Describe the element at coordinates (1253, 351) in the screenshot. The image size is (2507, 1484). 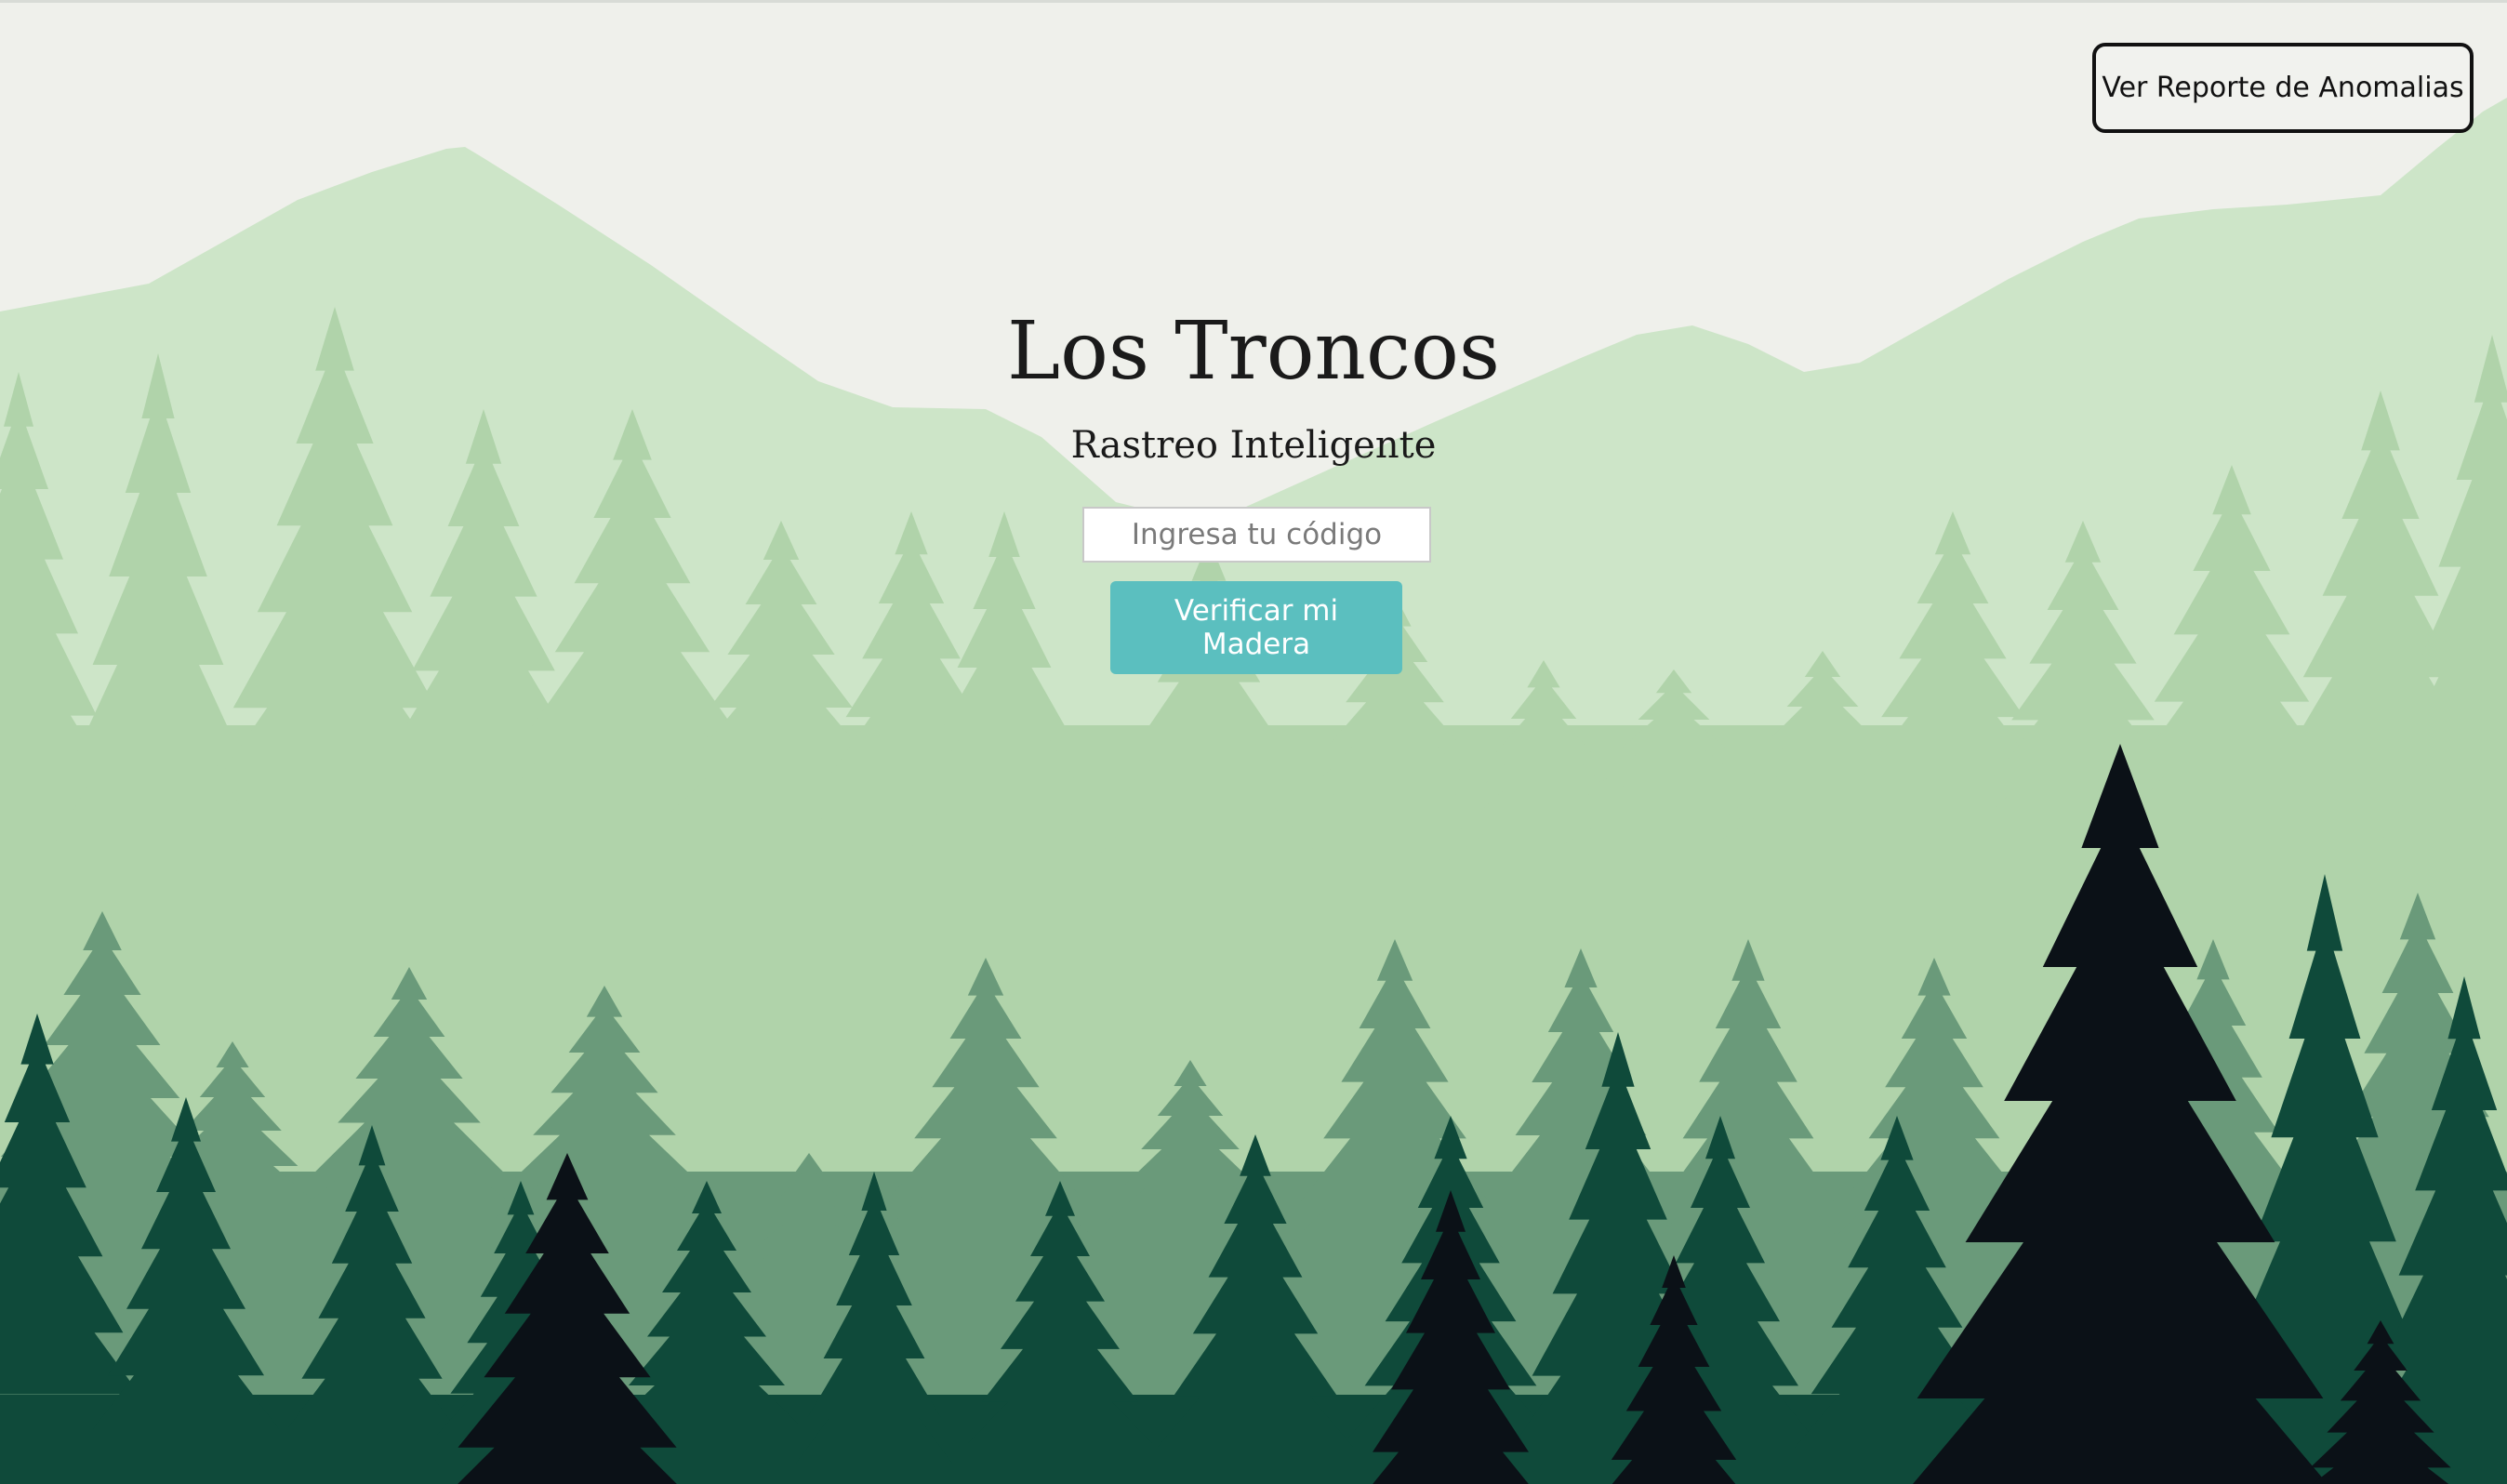
I see `page-title: Los Troncos` at that location.